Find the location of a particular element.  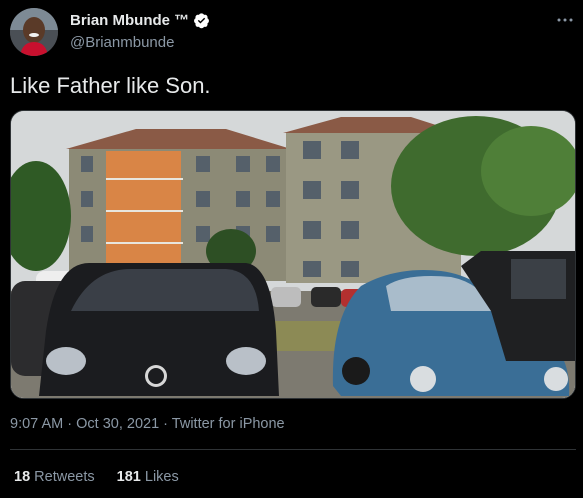

like-label: Likes is located at coordinates (161, 477).